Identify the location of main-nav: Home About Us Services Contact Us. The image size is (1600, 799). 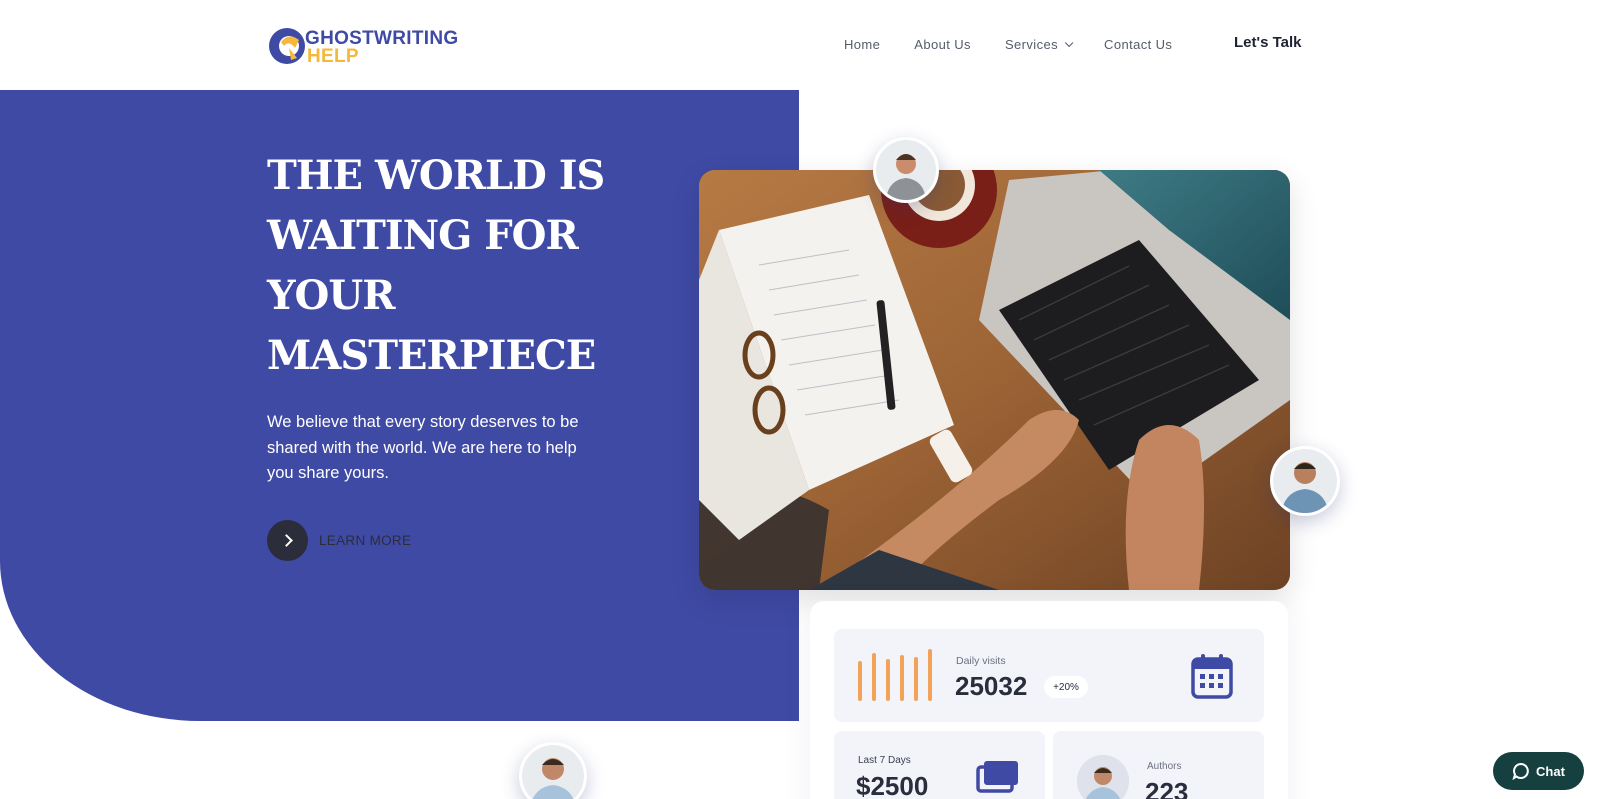
(1025, 44).